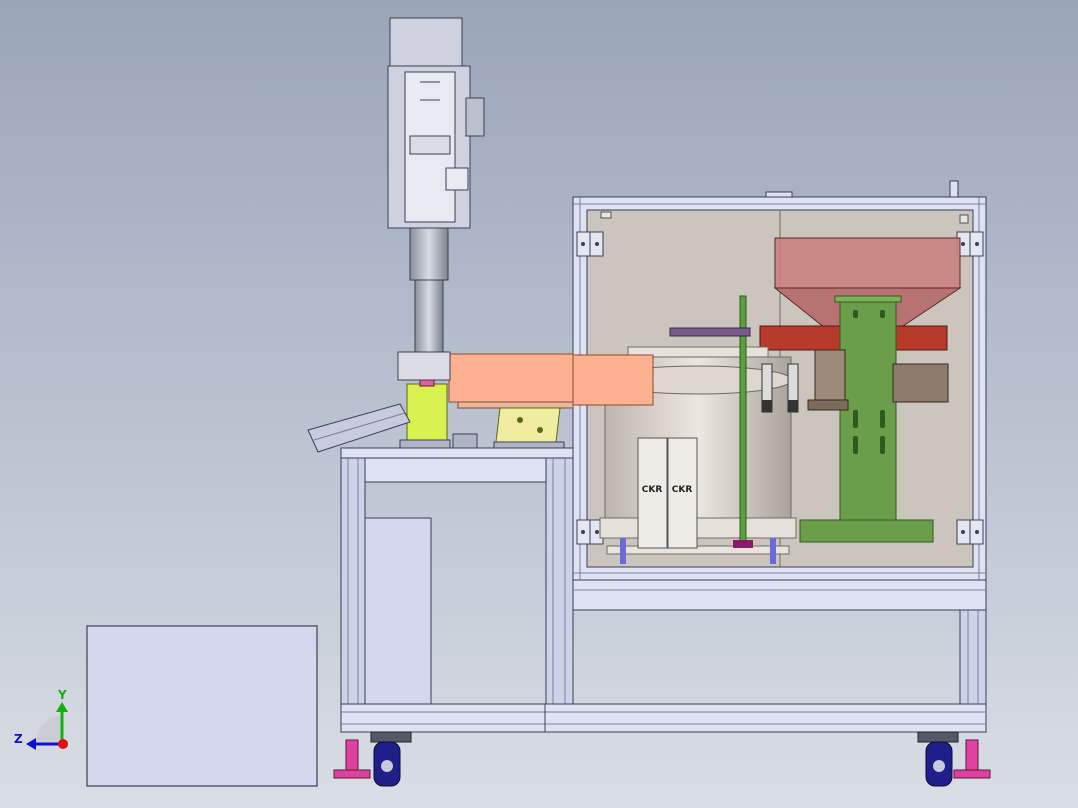 This screenshot has height=808, width=1078. I want to click on hinge-bottom-left, so click(590, 532).